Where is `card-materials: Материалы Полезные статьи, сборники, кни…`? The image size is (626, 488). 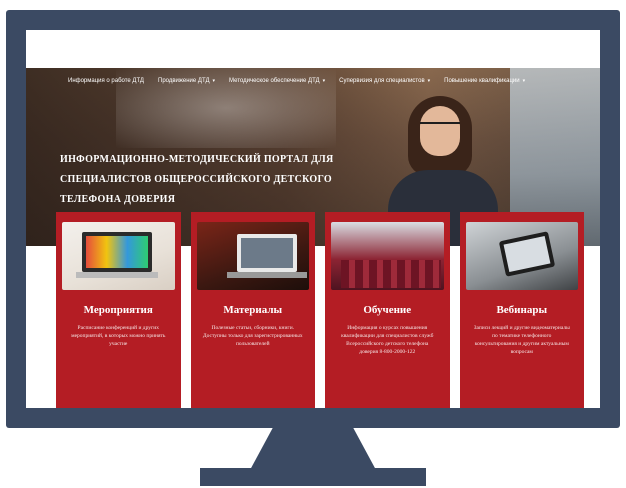 card-materials: Материалы Полезные статьи, сборники, кни… is located at coordinates (252, 310).